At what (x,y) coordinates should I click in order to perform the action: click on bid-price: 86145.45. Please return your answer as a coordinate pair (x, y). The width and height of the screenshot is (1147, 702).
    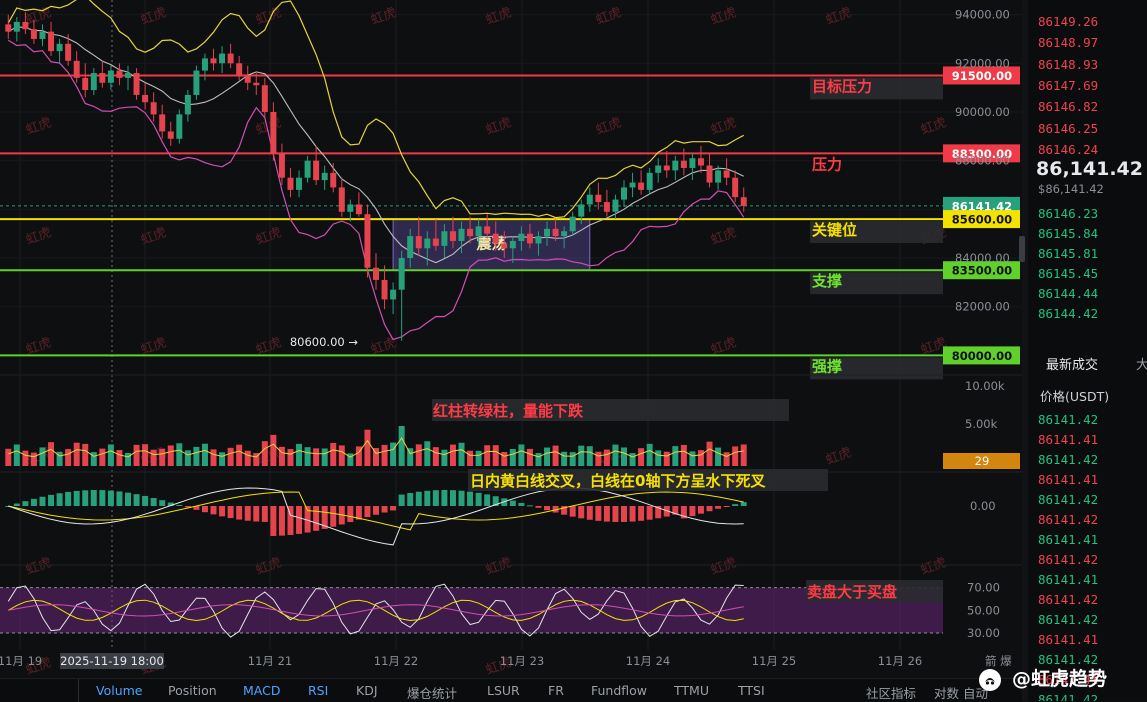
    Looking at the image, I should click on (1068, 273).